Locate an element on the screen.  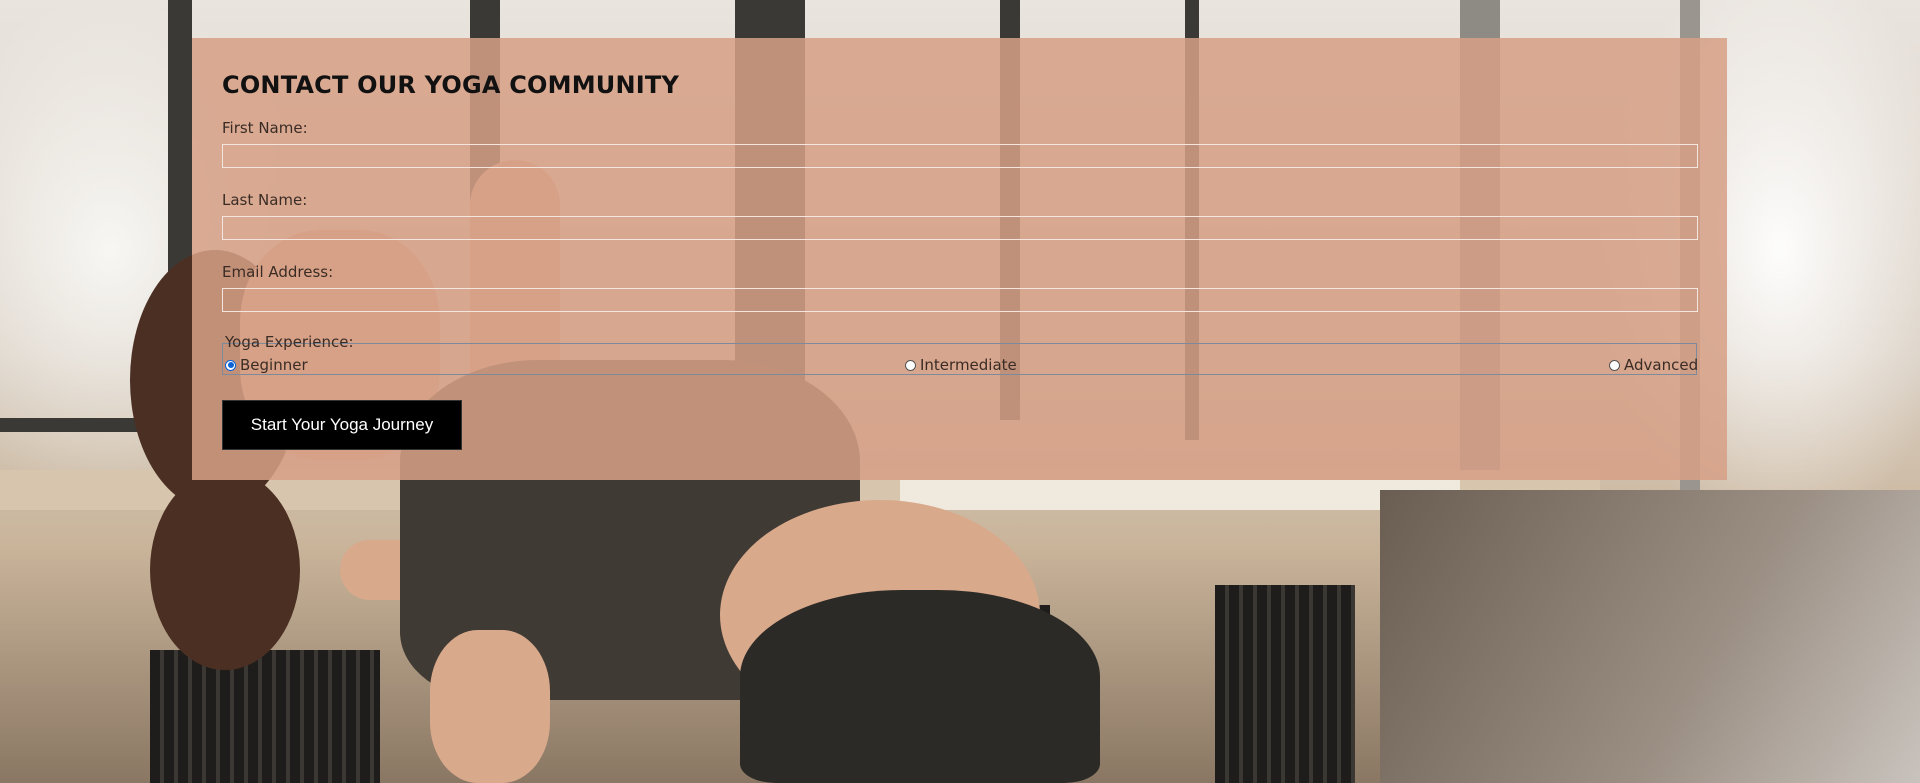
radio-advanced-label: Advanced is located at coordinates (1661, 365).